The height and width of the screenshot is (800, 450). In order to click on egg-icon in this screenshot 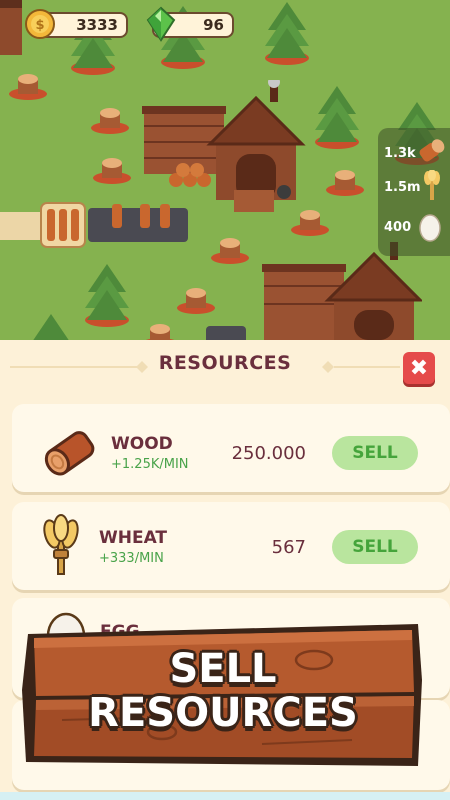, I will do `click(430, 228)`.